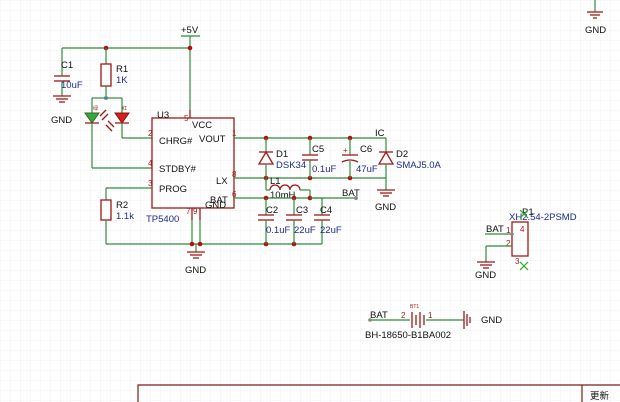  What do you see at coordinates (234, 133) in the screenshot?
I see `pin-num-vout: 1` at bounding box center [234, 133].